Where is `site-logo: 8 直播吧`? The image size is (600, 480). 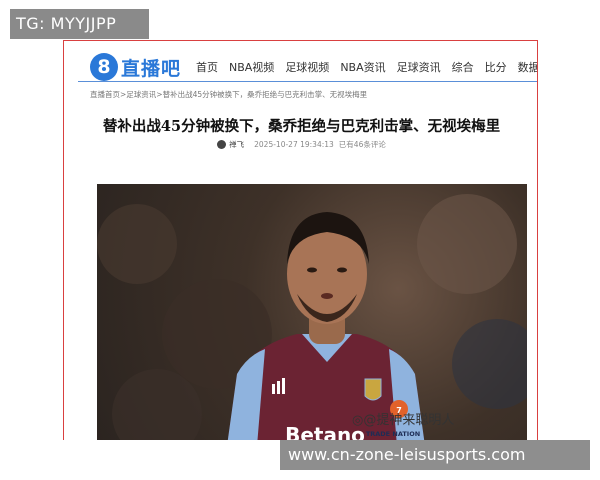 site-logo: 8 直播吧 is located at coordinates (135, 67).